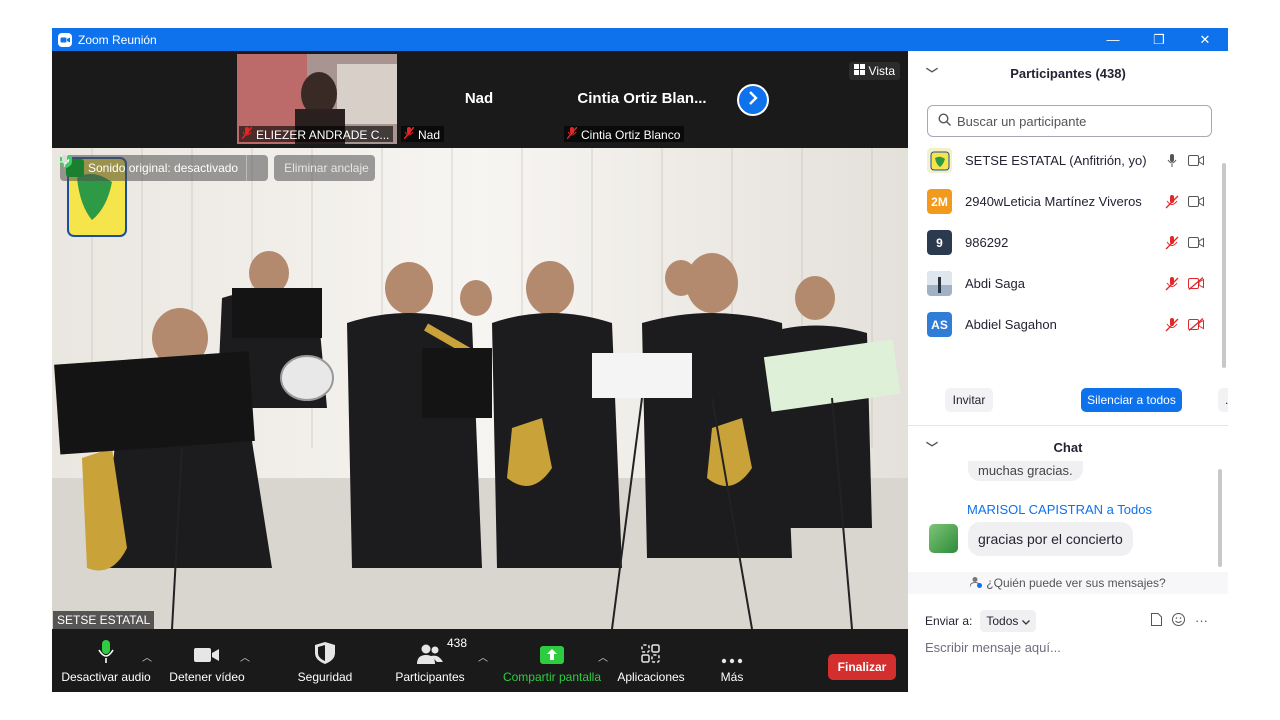  What do you see at coordinates (1159, 39) in the screenshot?
I see `restore-button: ❐` at bounding box center [1159, 39].